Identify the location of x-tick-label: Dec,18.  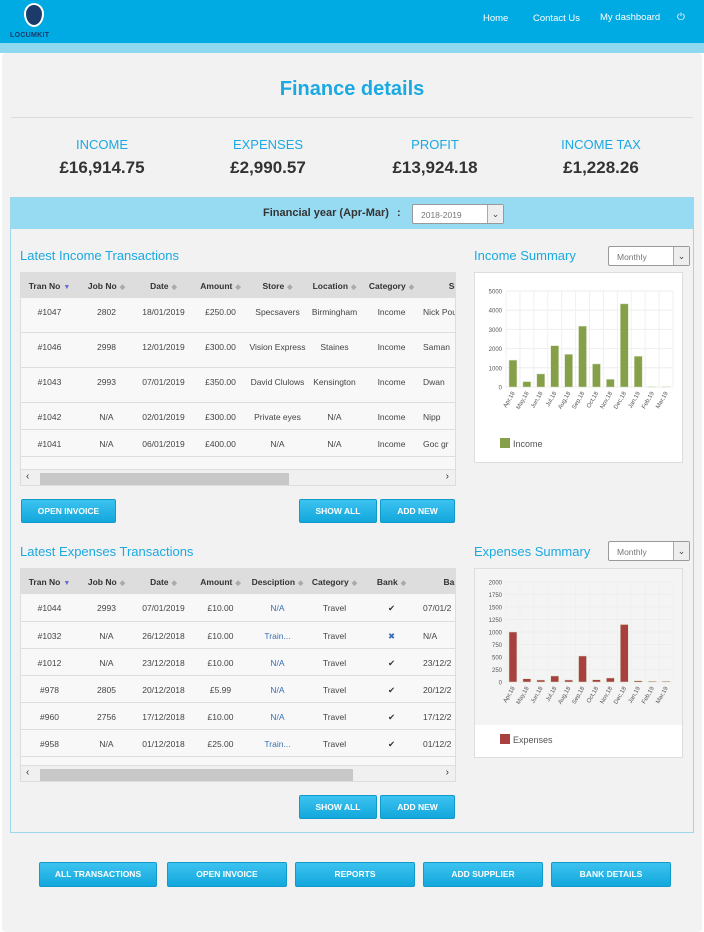
(620, 695).